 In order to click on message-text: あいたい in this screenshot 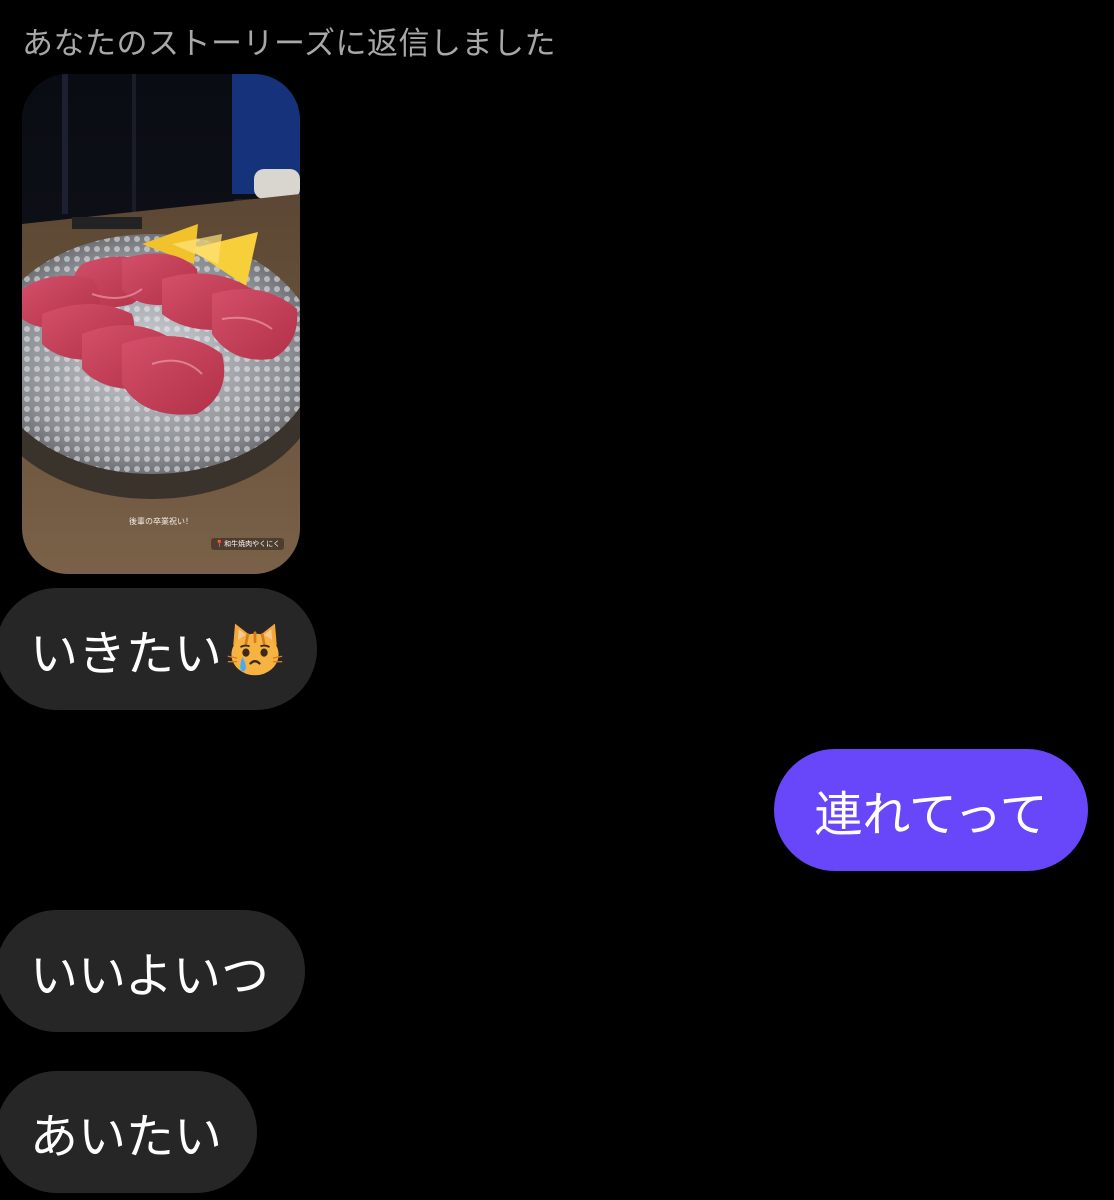, I will do `click(126, 1137)`.